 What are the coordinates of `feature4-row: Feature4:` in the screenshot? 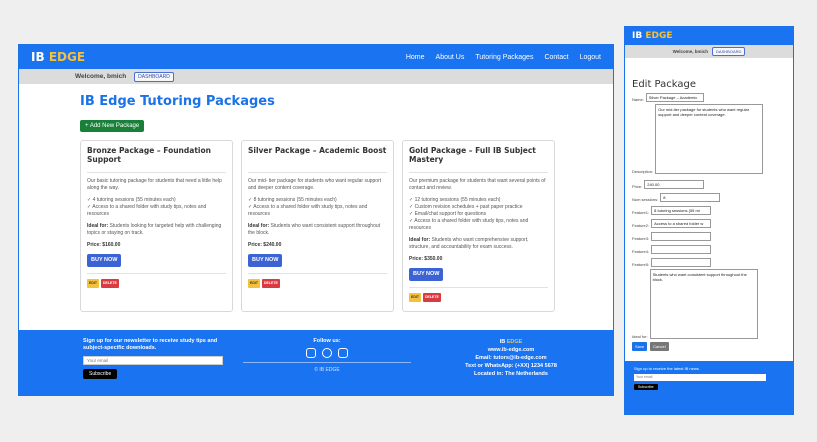 It's located at (709, 249).